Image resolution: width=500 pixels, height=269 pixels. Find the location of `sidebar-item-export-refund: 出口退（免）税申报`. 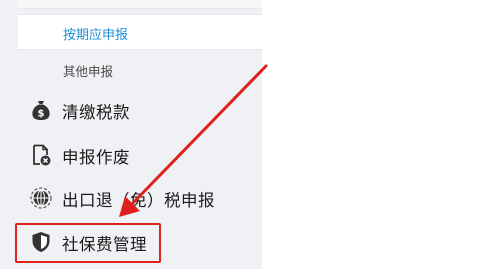

sidebar-item-export-refund: 出口退（免）税申报 is located at coordinates (140, 198).